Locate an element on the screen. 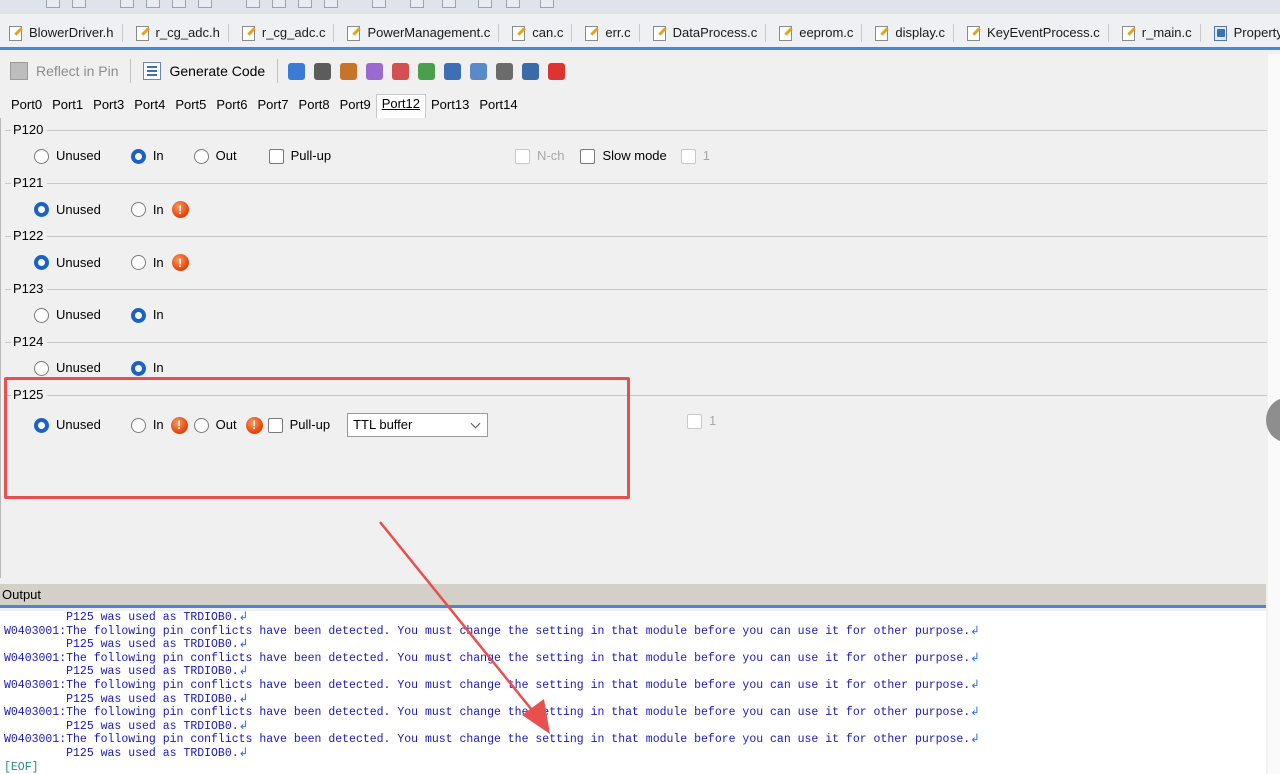 This screenshot has height=774, width=1280. file-tab: DataProcess.c is located at coordinates (707, 33).